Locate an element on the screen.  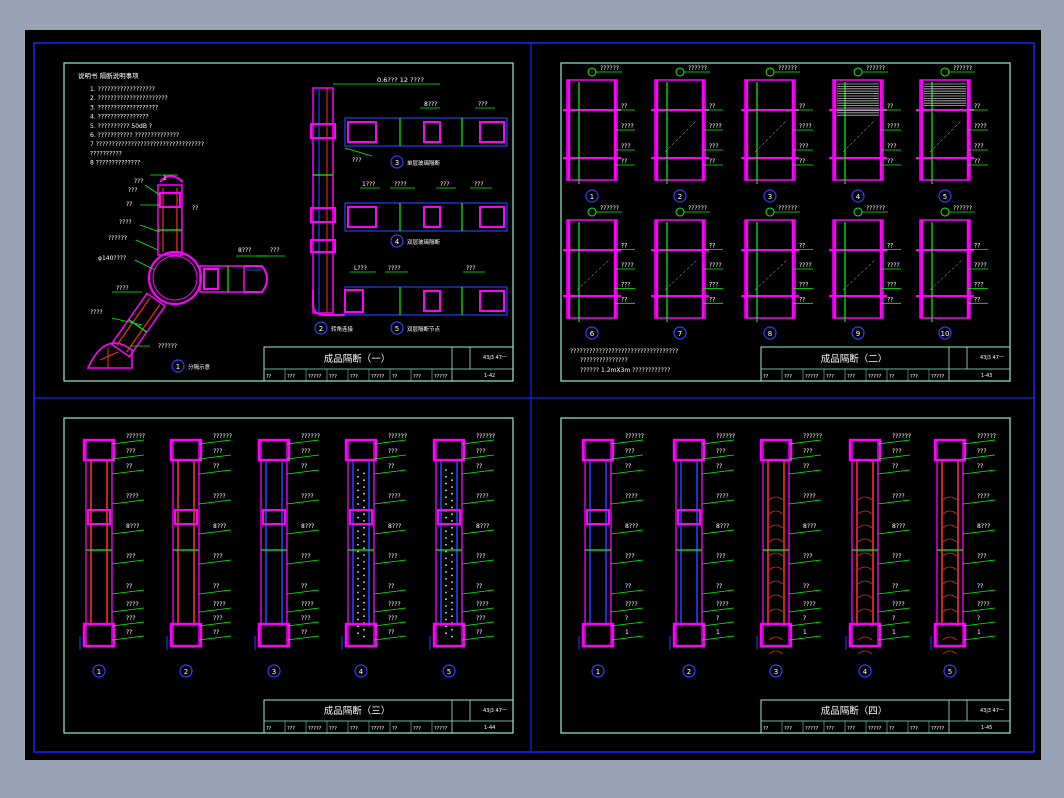
callout-number: 5 is located at coordinates (950, 672).